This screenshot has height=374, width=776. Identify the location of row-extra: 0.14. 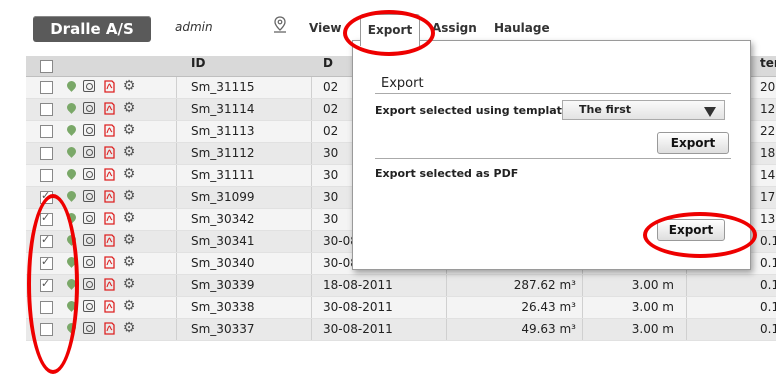
(768, 241).